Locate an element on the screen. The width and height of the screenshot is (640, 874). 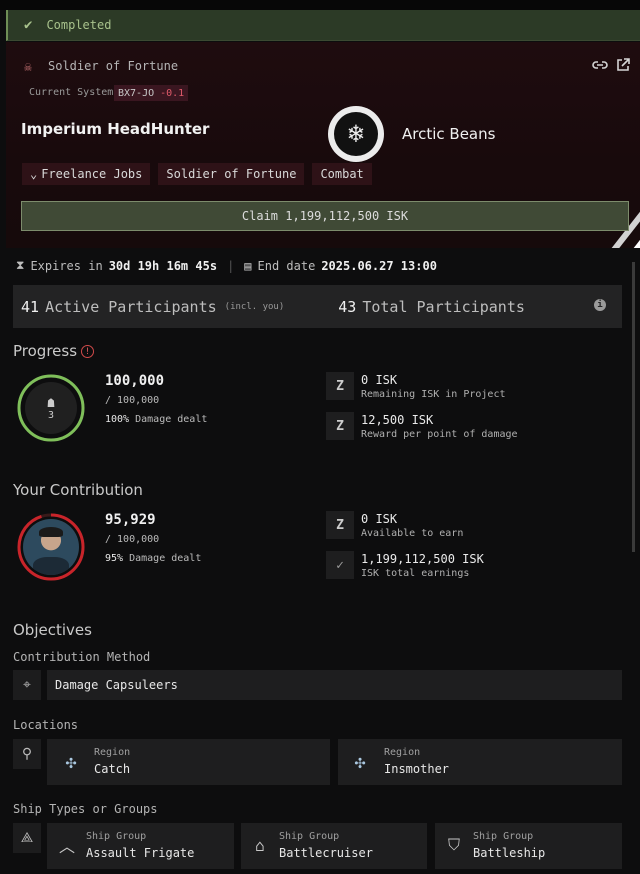
system-chip: BX7-JO -0.1 is located at coordinates (151, 93).